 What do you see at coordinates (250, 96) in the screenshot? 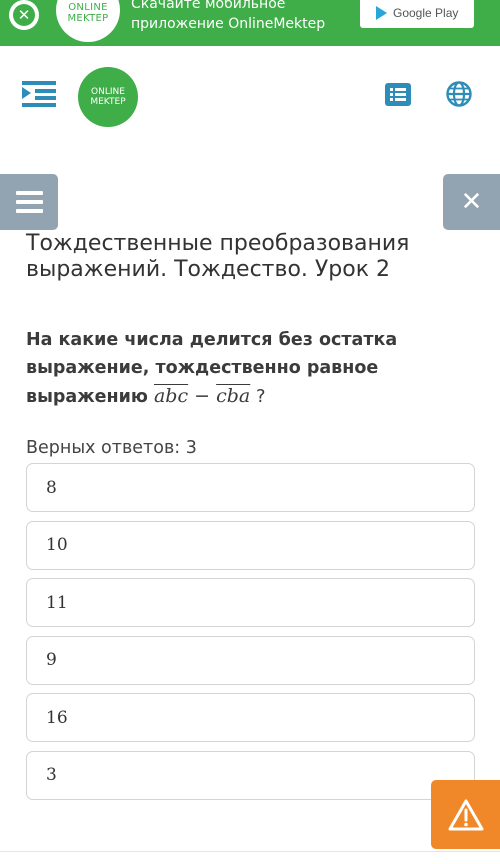
I see `site-header: ONLINE MEKTEP` at bounding box center [250, 96].